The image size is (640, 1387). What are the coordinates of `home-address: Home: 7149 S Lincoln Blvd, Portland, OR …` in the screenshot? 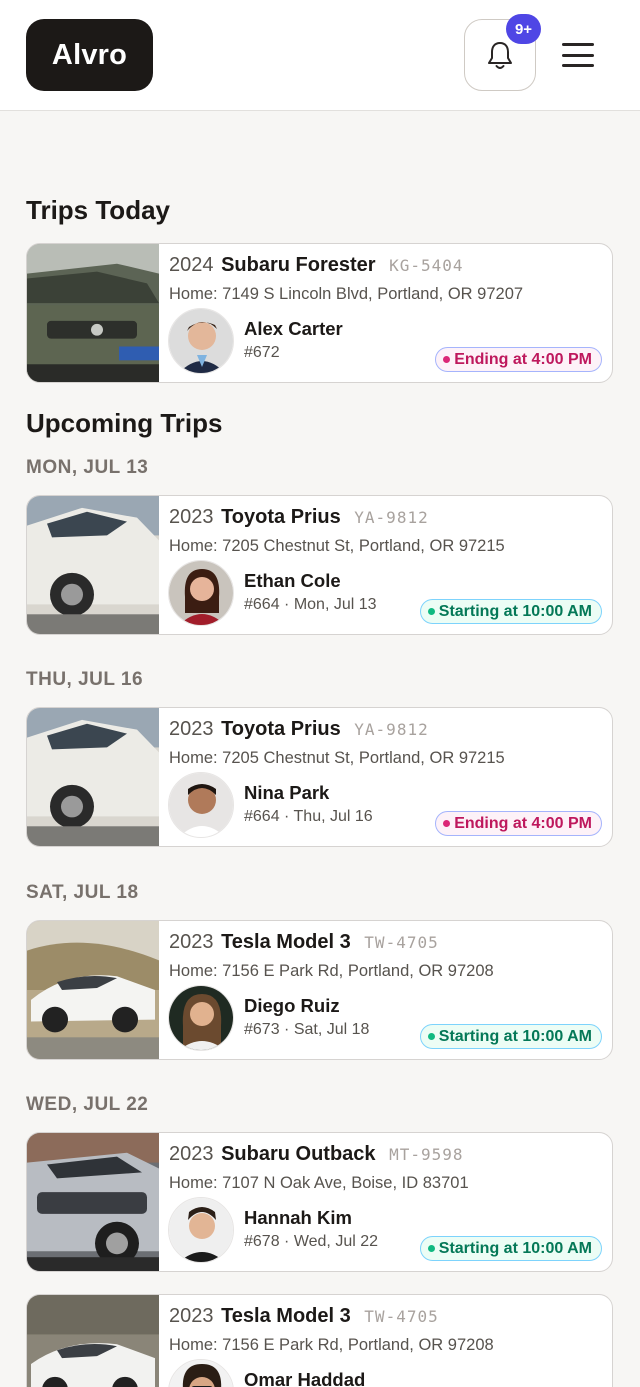 It's located at (346, 294).